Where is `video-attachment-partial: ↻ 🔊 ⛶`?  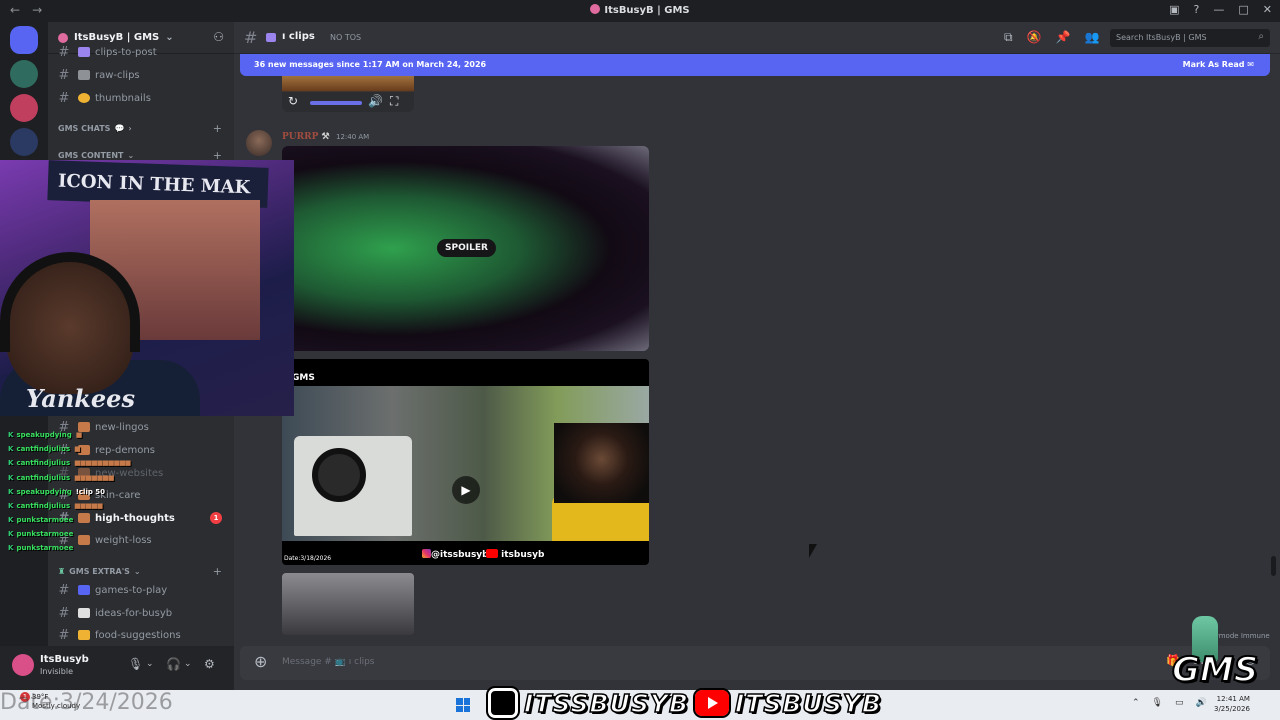
video-attachment-partial: ↻ 🔊 ⛶ is located at coordinates (348, 94).